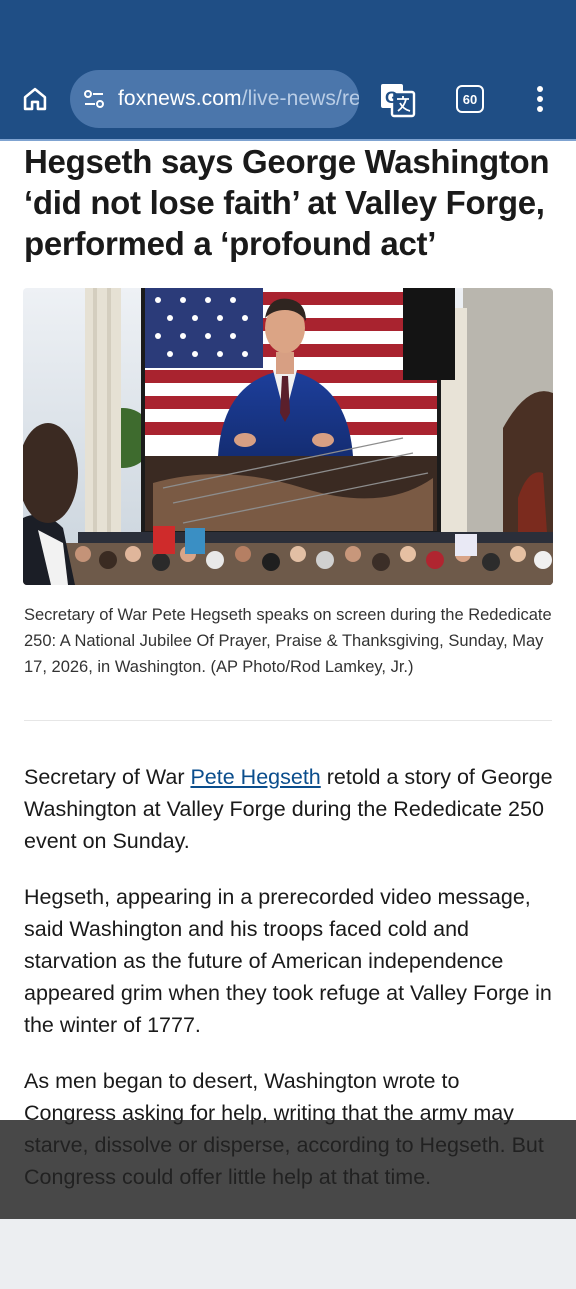  I want to click on url-path: /live-news/re, so click(300, 98).